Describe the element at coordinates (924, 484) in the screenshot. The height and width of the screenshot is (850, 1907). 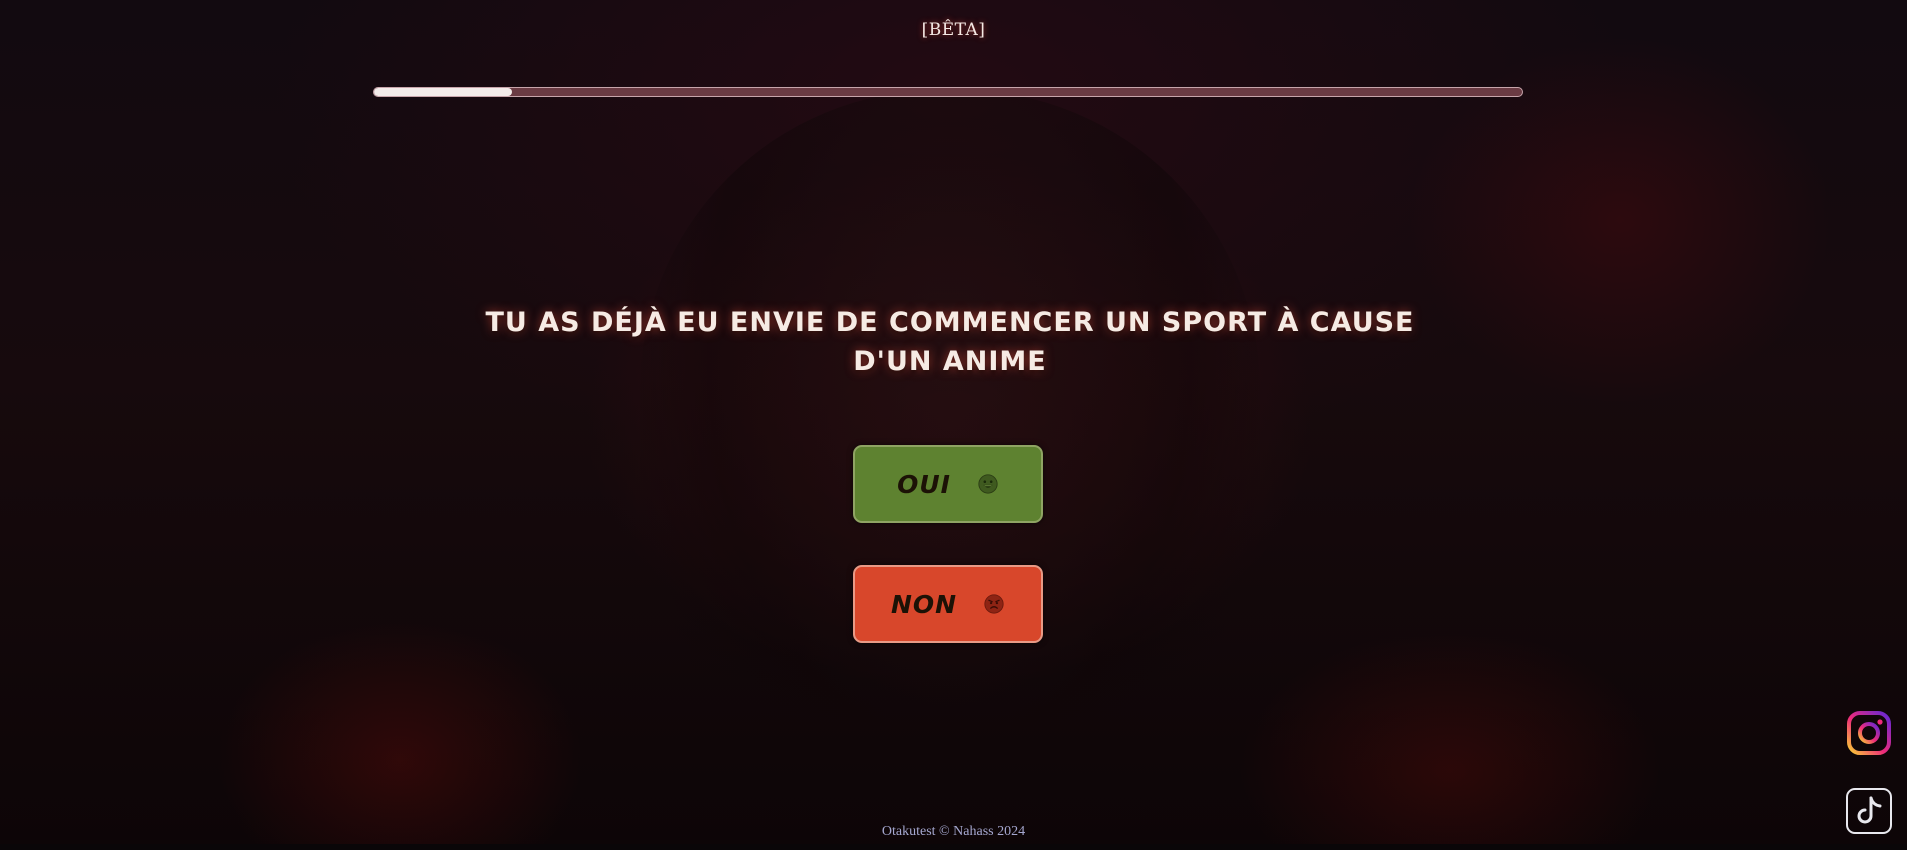
I see `answer-yes-label: OUI` at that location.